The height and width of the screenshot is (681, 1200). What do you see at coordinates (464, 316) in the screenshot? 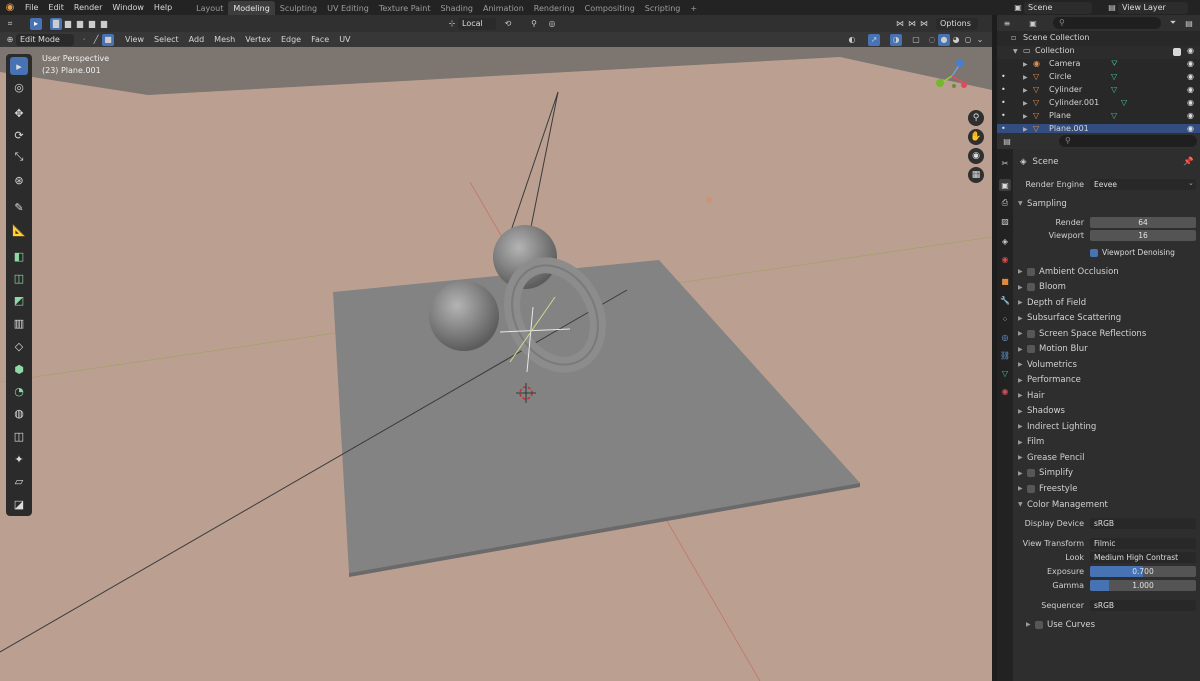
I see `sphere-front` at bounding box center [464, 316].